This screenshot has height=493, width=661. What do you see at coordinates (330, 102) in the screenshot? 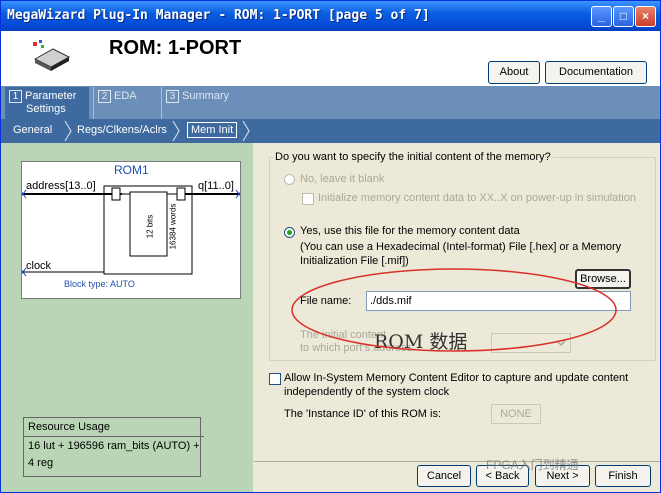
I see `main-tabs: 1 Parameter Settings 2 EDA 3 Summary` at bounding box center [330, 102].